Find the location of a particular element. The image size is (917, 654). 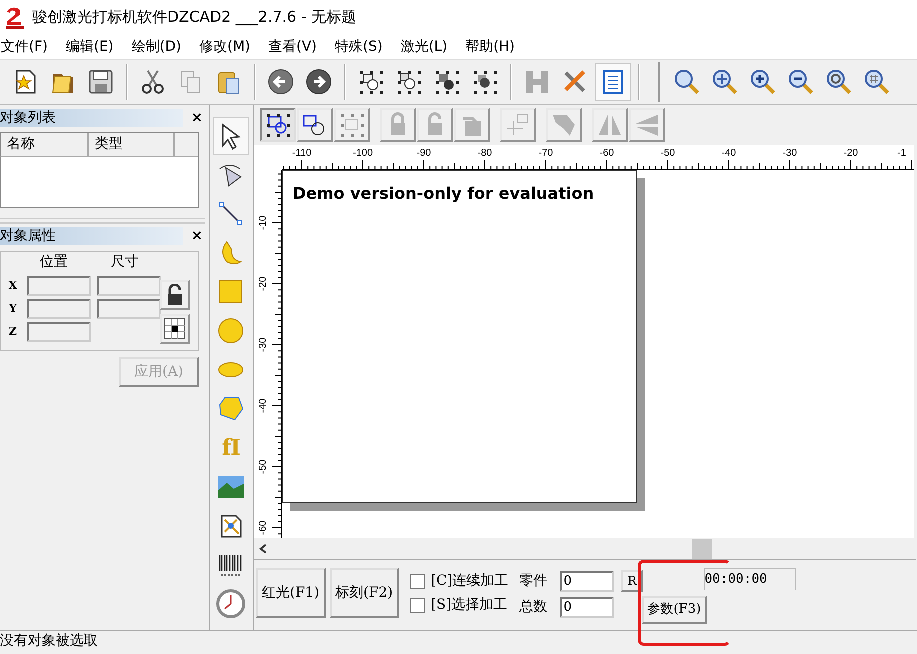

status-text: 没有对象被选取 is located at coordinates (458, 640).